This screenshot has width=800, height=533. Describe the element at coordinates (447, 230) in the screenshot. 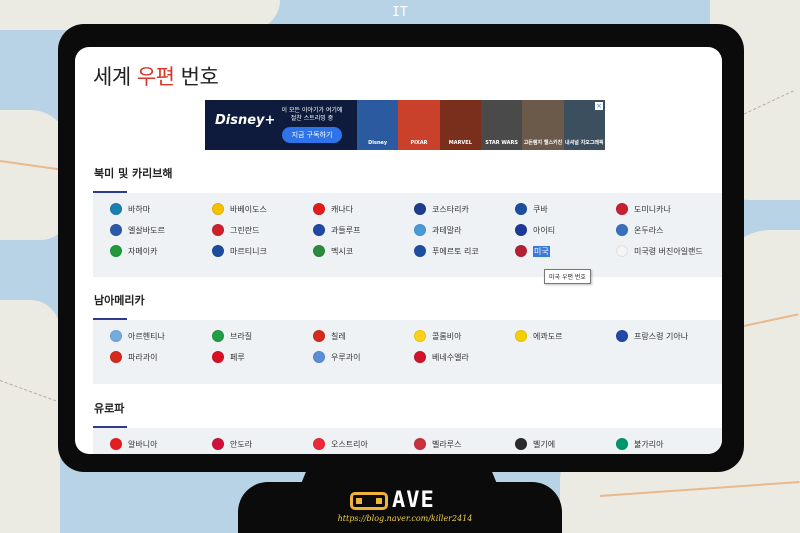

I see `country-name: 과테말라` at that location.